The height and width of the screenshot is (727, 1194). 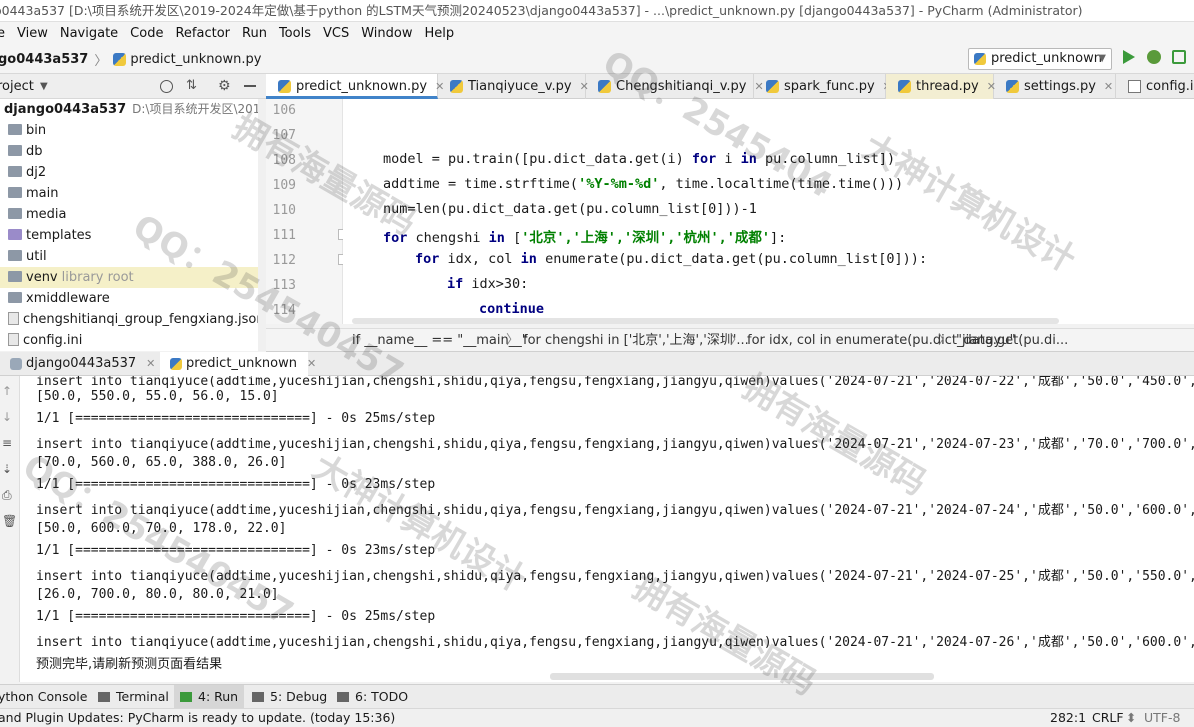 What do you see at coordinates (9, 391) in the screenshot?
I see `up-arrow-icon: ↑` at bounding box center [9, 391].